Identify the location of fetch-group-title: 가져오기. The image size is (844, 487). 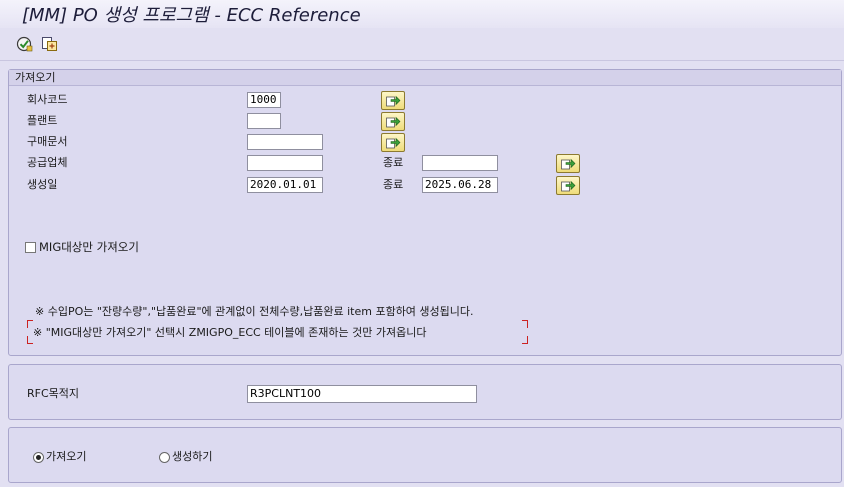
(425, 78).